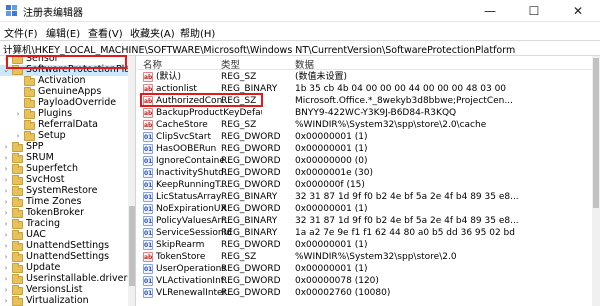  Describe the element at coordinates (596, 133) in the screenshot. I see `values-scrollbar-thumb` at that location.